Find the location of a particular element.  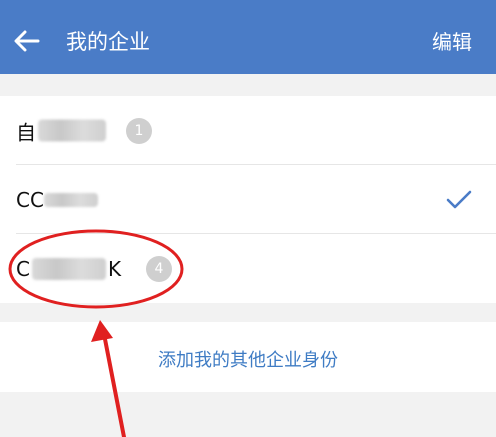

unread-count-badge: 1 is located at coordinates (139, 130).